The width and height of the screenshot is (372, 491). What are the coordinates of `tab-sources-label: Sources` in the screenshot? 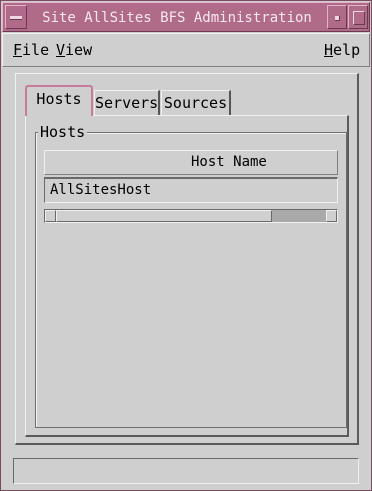 It's located at (195, 103).